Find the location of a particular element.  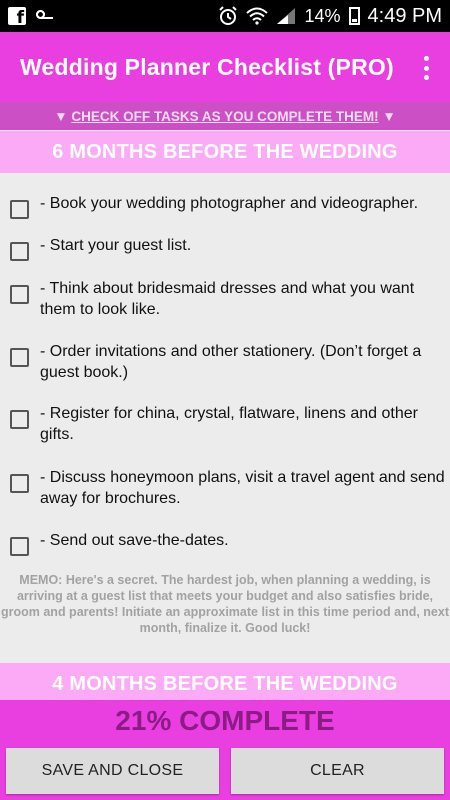

battery-icon is located at coordinates (354, 16).